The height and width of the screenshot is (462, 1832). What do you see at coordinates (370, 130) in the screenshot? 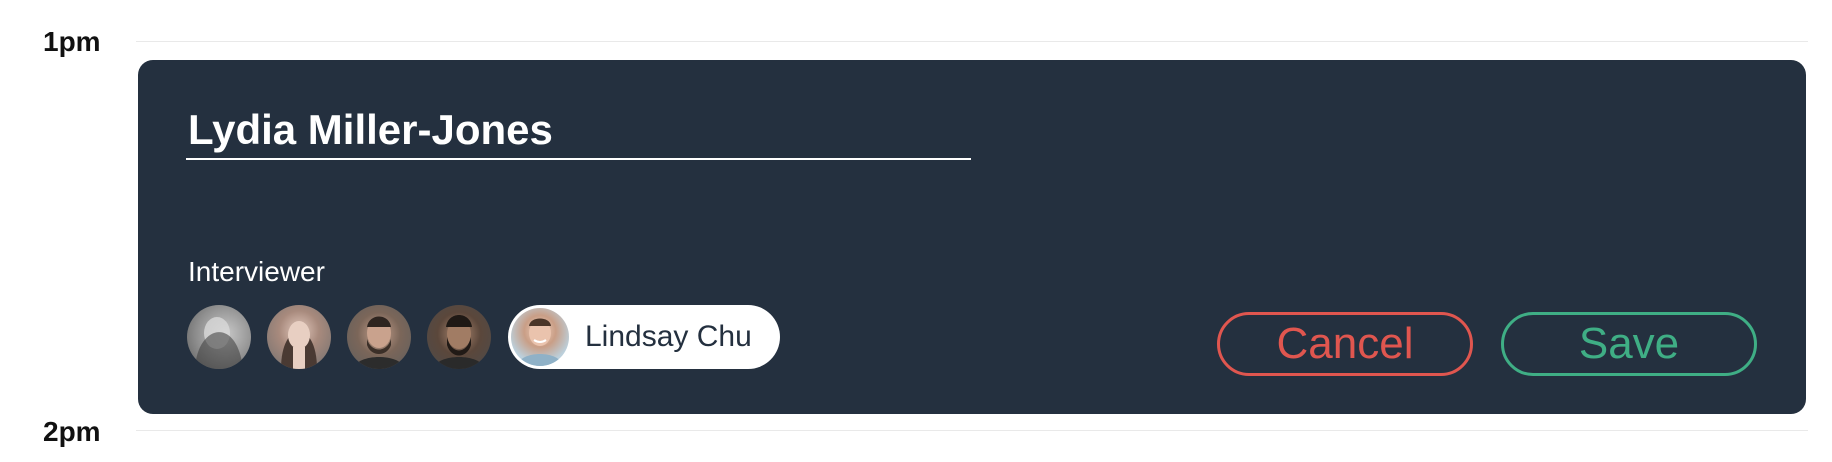
I see `candidate-name-value: Lydia Miller-Jones` at bounding box center [370, 130].